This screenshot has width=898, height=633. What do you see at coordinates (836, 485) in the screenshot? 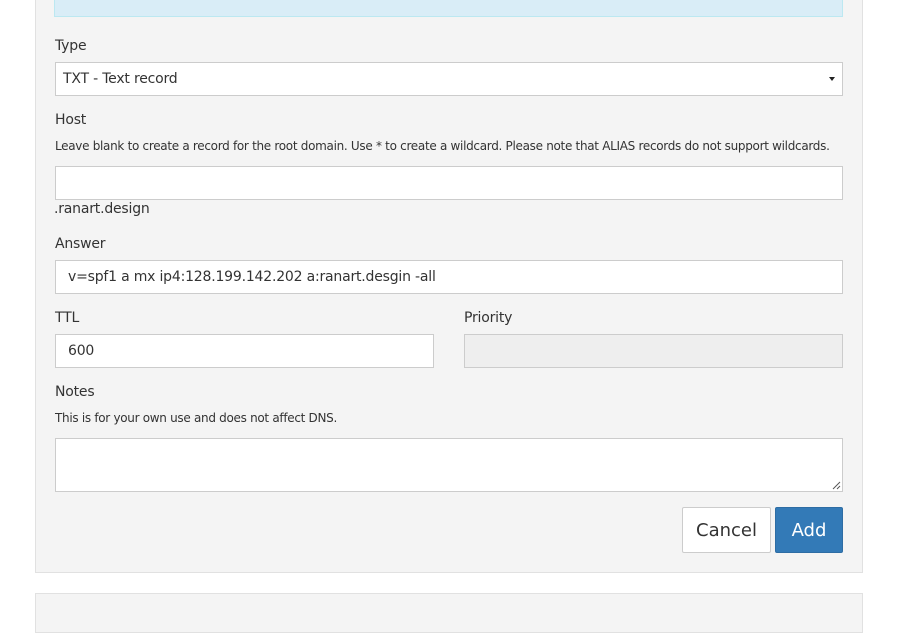
I see `resize-grip-icon` at bounding box center [836, 485].